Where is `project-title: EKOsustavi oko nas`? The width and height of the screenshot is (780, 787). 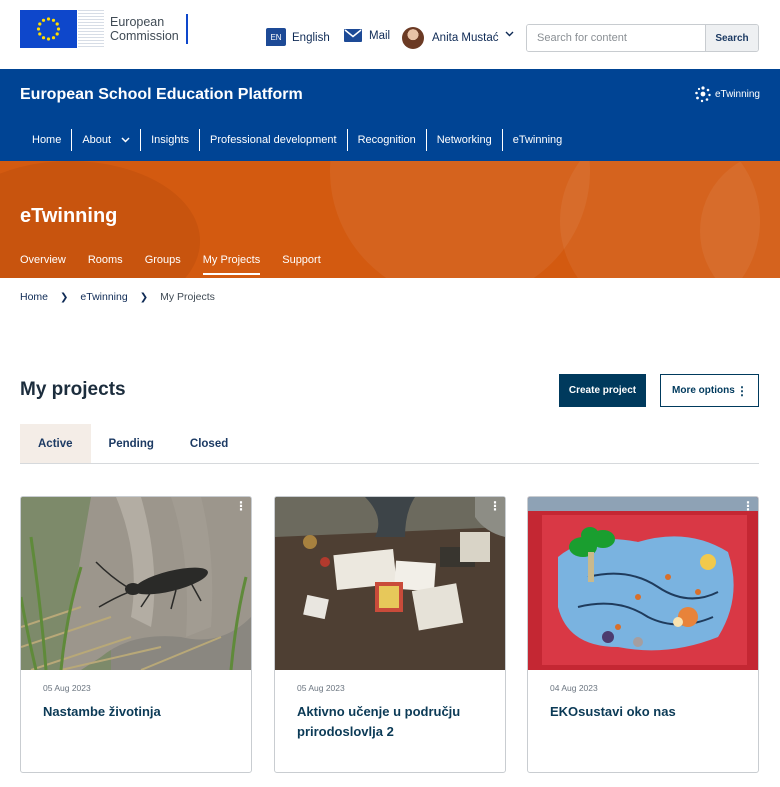
project-title: EKOsustavi oko nas is located at coordinates (647, 712).